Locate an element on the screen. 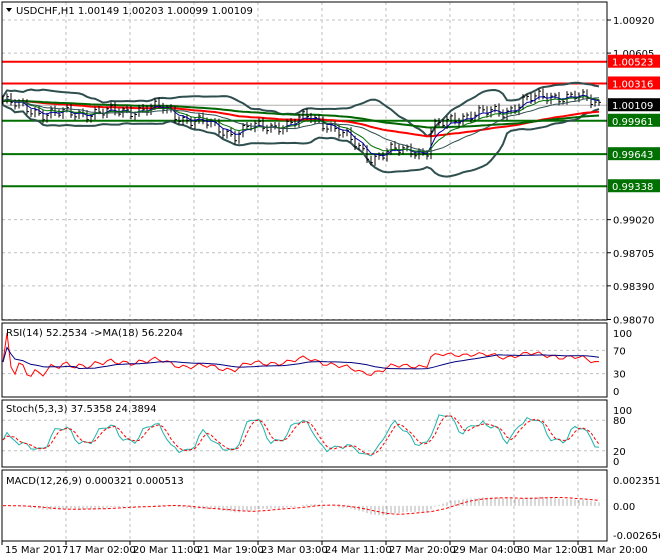  price-tick-label: 0.99020 is located at coordinates (633, 221).